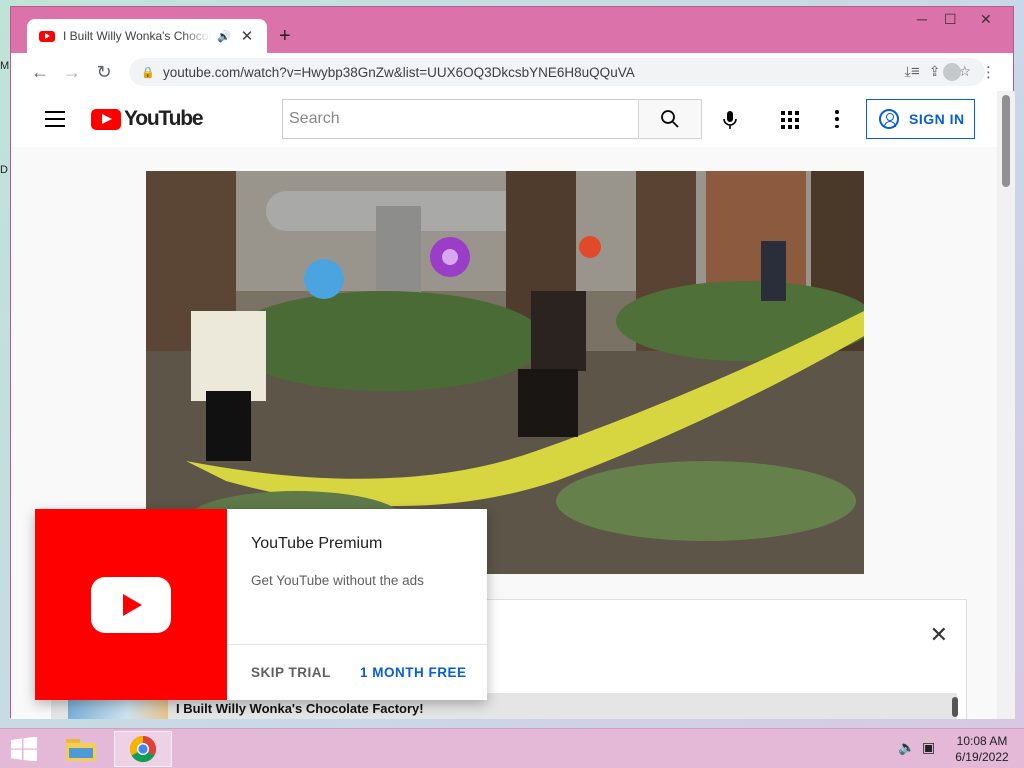 This screenshot has width=1024, height=768. What do you see at coordinates (413, 672) in the screenshot?
I see `one-month-free-button: 1 MONTH FREE` at bounding box center [413, 672].